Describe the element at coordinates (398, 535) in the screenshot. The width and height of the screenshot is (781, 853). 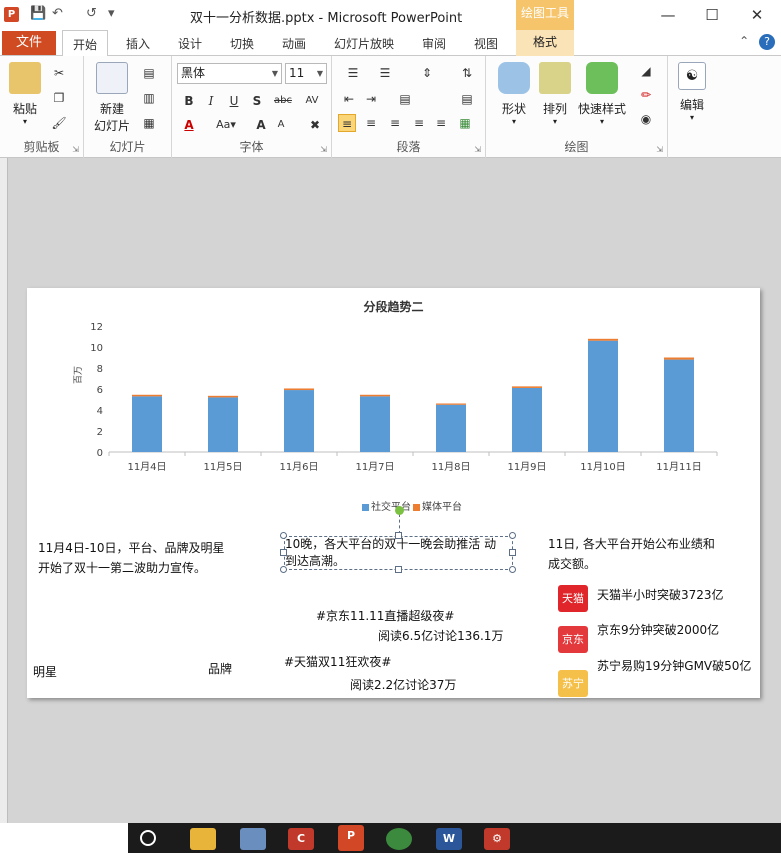
I see `resize-handle-n` at that location.